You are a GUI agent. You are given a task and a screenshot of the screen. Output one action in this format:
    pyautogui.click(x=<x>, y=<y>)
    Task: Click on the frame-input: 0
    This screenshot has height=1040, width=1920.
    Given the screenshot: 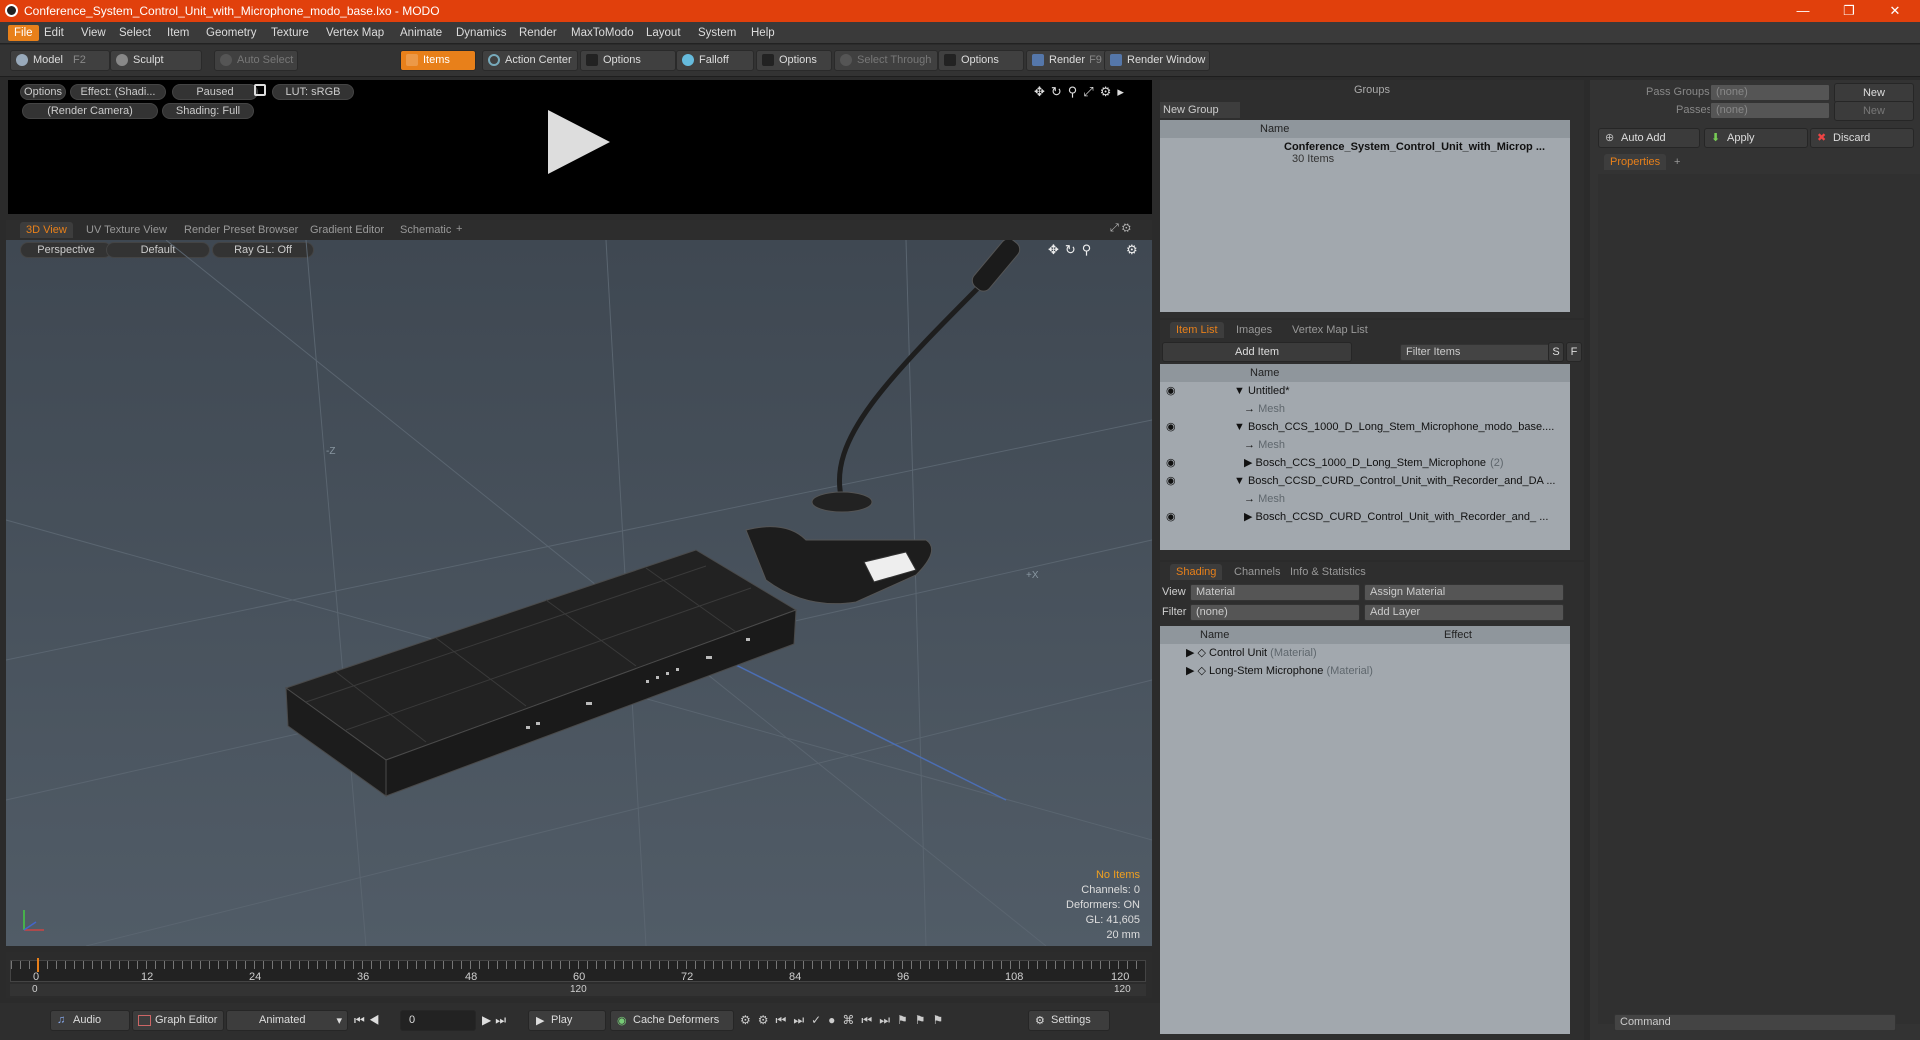 What is the action you would take?
    pyautogui.click(x=438, y=1020)
    